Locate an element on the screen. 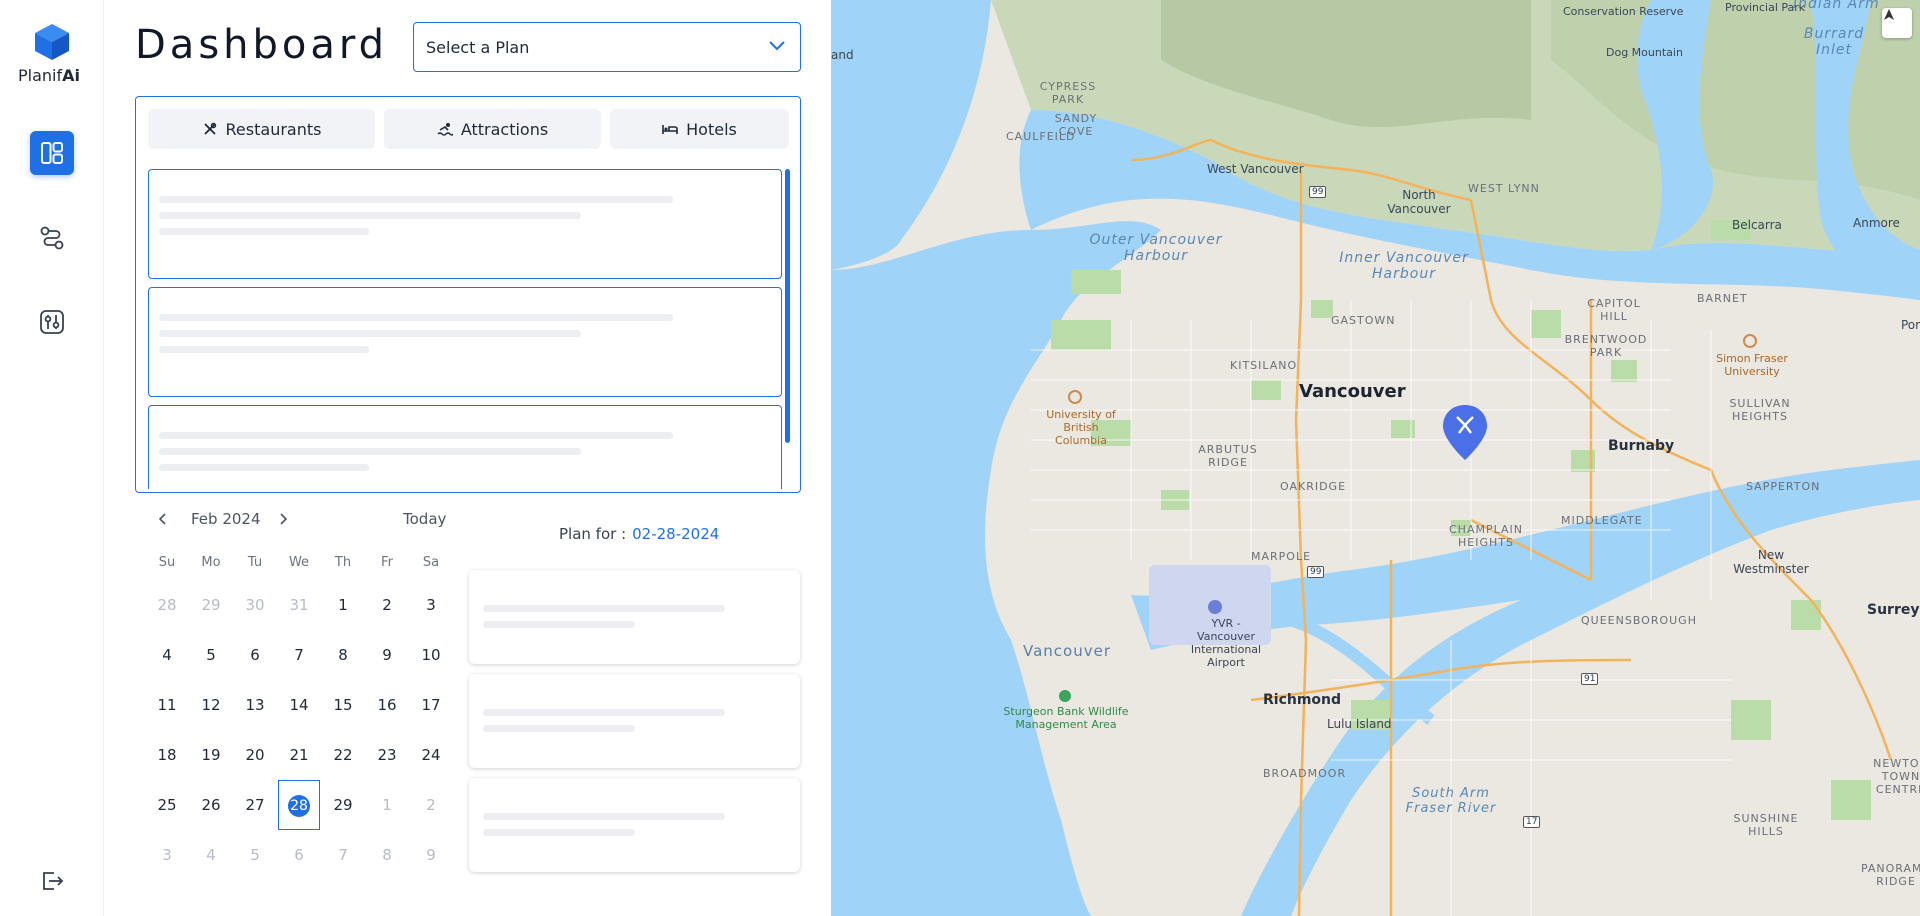  logout-button is located at coordinates (52, 881).